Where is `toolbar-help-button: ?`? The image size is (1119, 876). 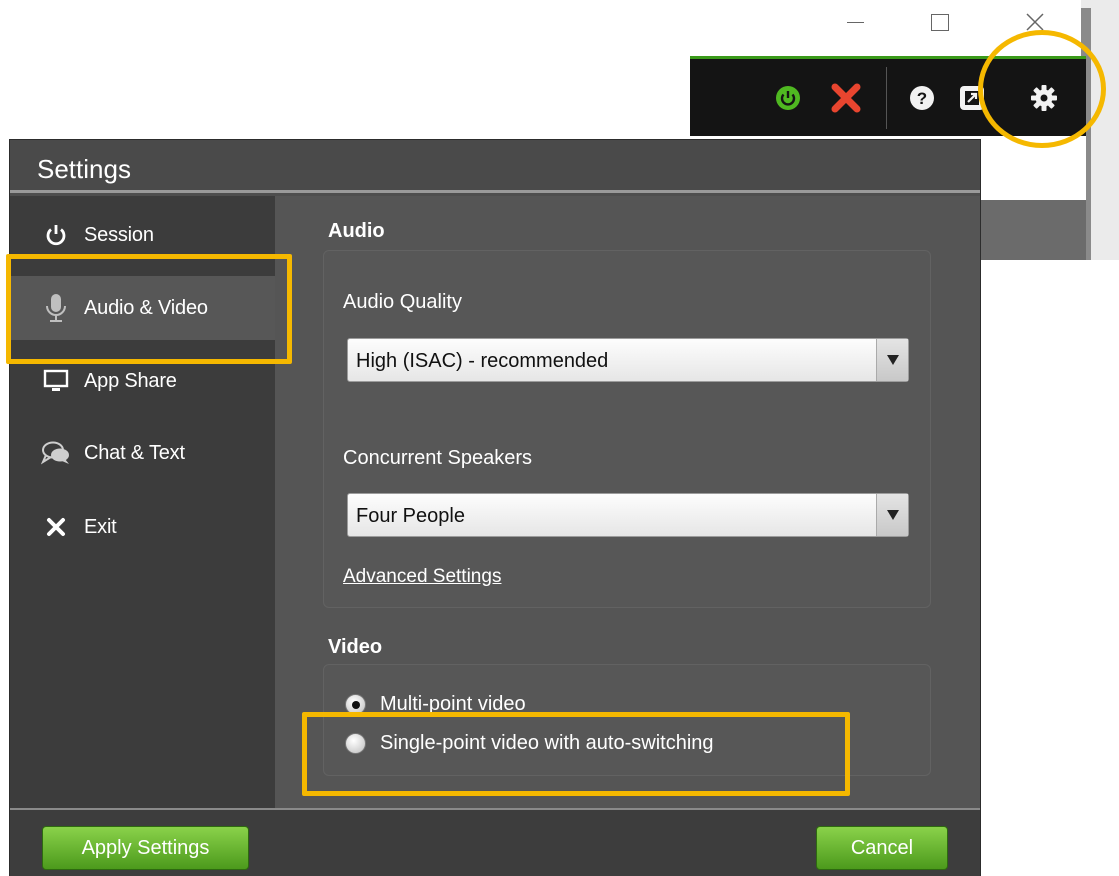 toolbar-help-button: ? is located at coordinates (922, 97).